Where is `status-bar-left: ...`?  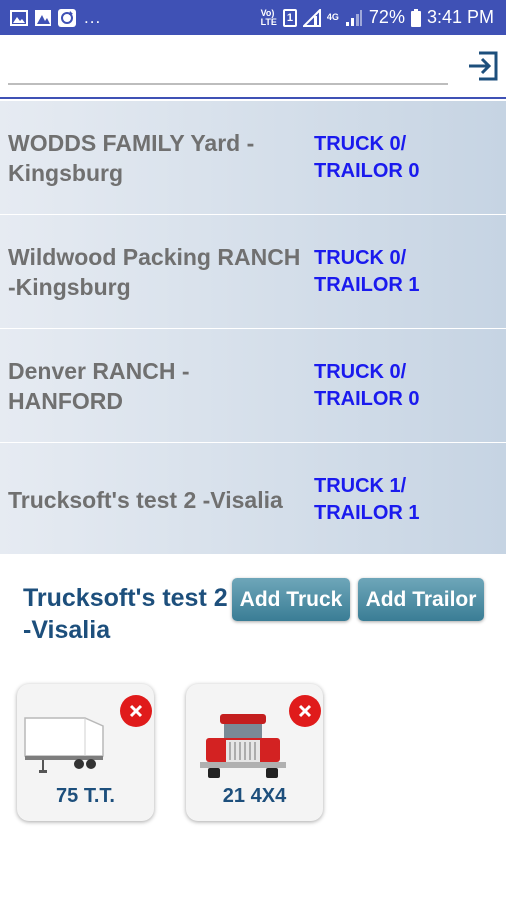
status-bar-left: ... is located at coordinates (55, 18).